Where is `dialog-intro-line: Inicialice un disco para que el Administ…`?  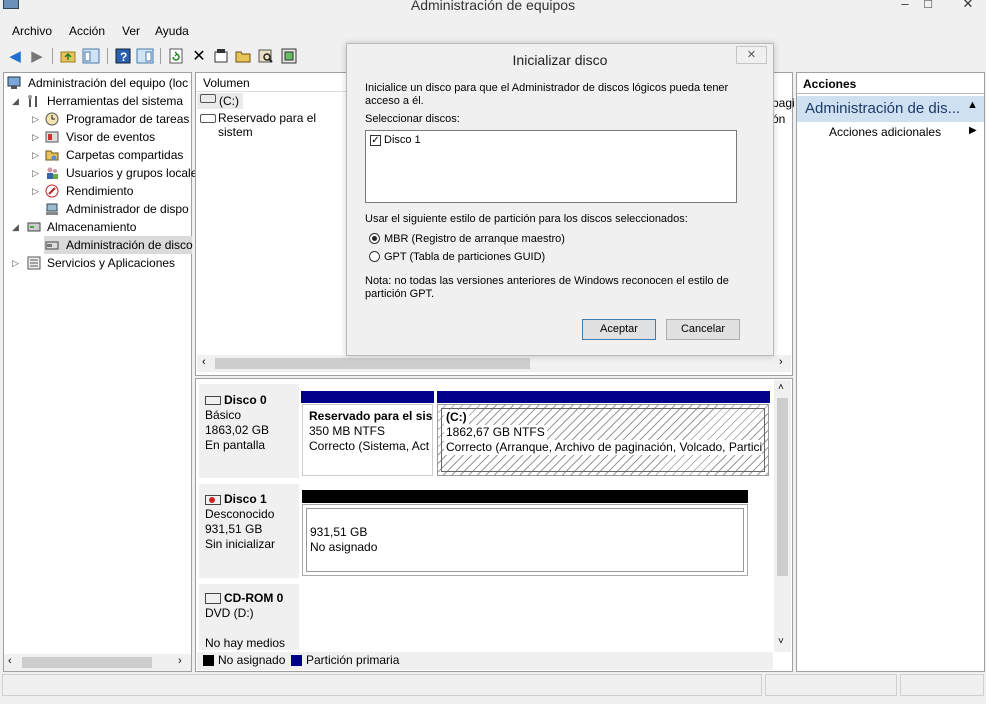 dialog-intro-line: Inicialice un disco para que el Administ… is located at coordinates (547, 88).